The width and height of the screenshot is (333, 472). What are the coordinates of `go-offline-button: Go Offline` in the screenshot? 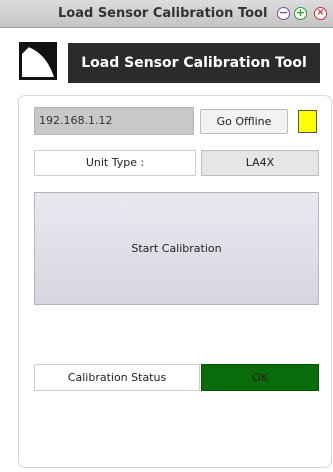 It's located at (244, 121).